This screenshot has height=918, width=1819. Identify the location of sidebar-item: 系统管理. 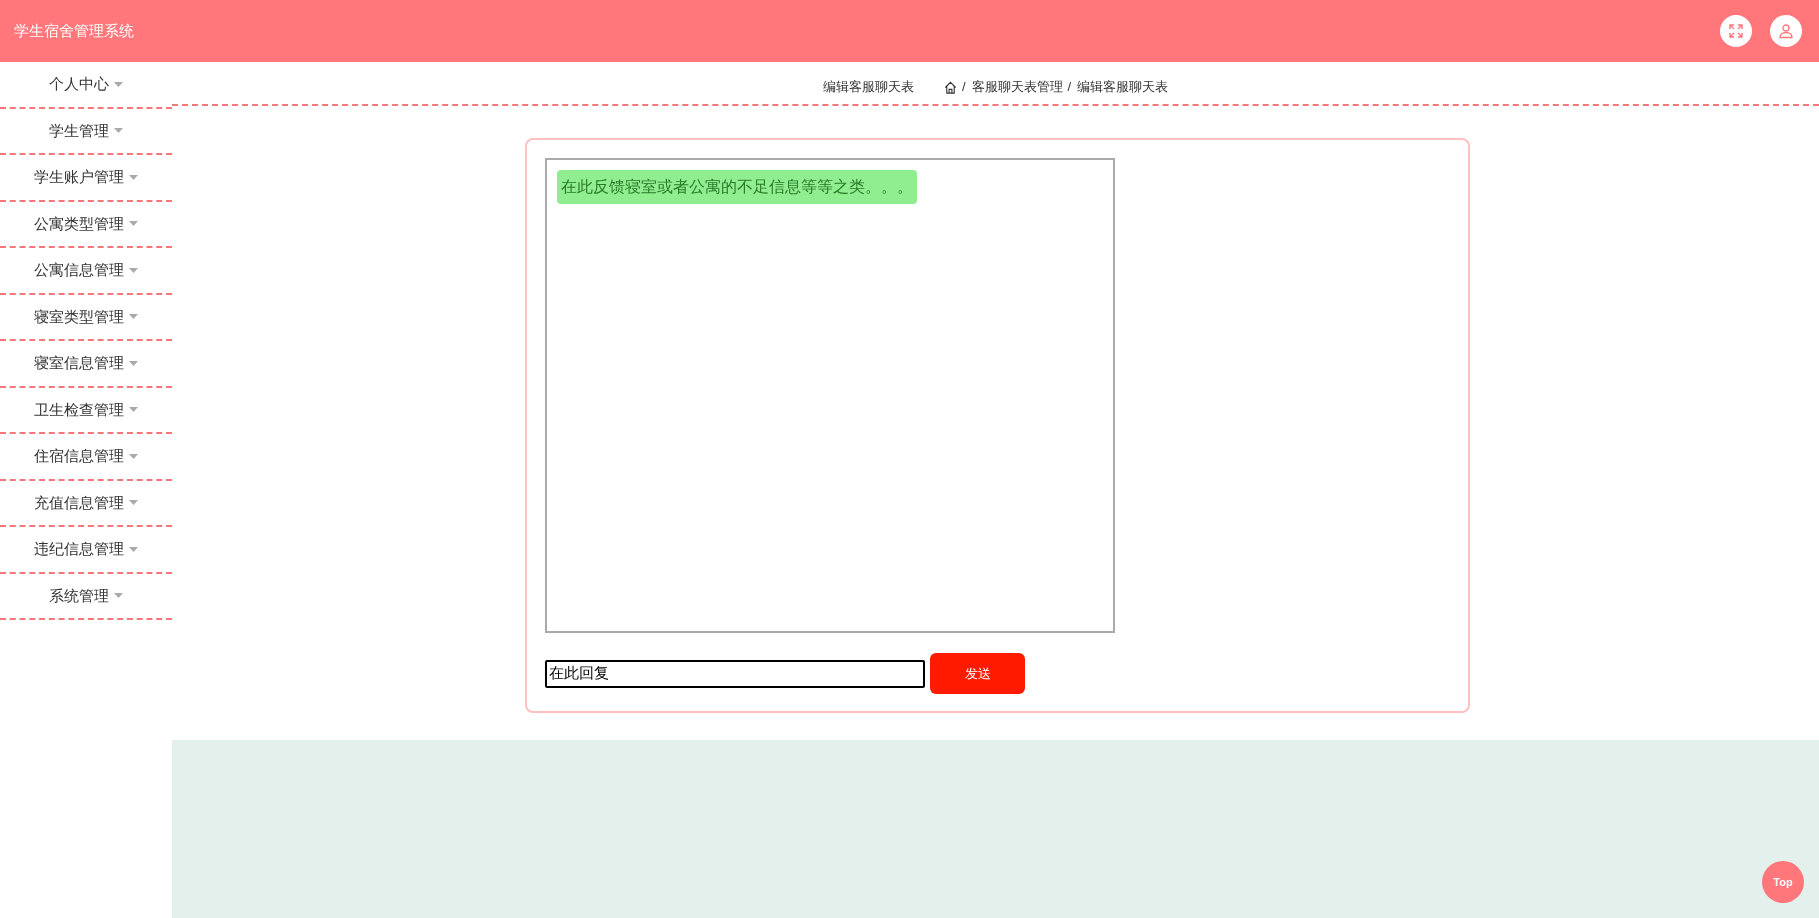
(86, 596).